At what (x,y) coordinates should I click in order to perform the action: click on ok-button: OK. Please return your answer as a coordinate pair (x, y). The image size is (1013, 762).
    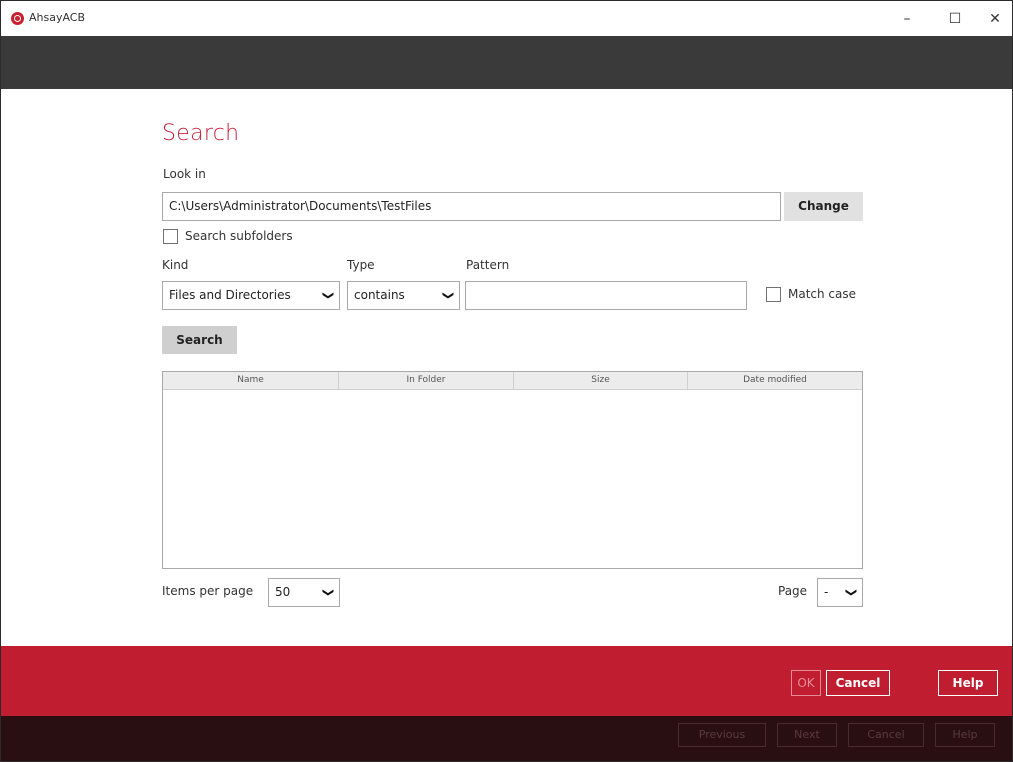
    Looking at the image, I should click on (806, 683).